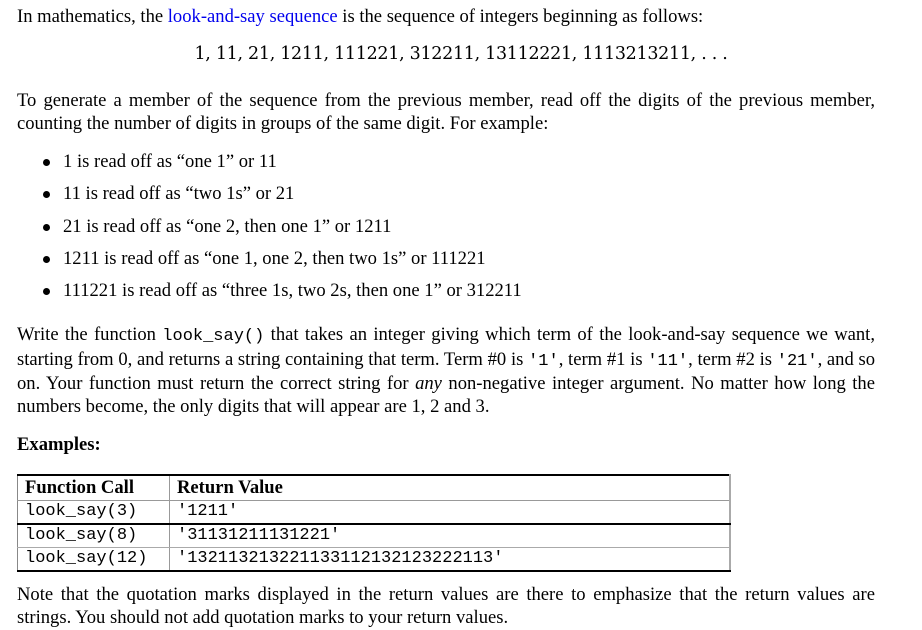 The height and width of the screenshot is (630, 922). I want to click on bullet-item: 1 is read off as “one 1” or 11, so click(269, 167).